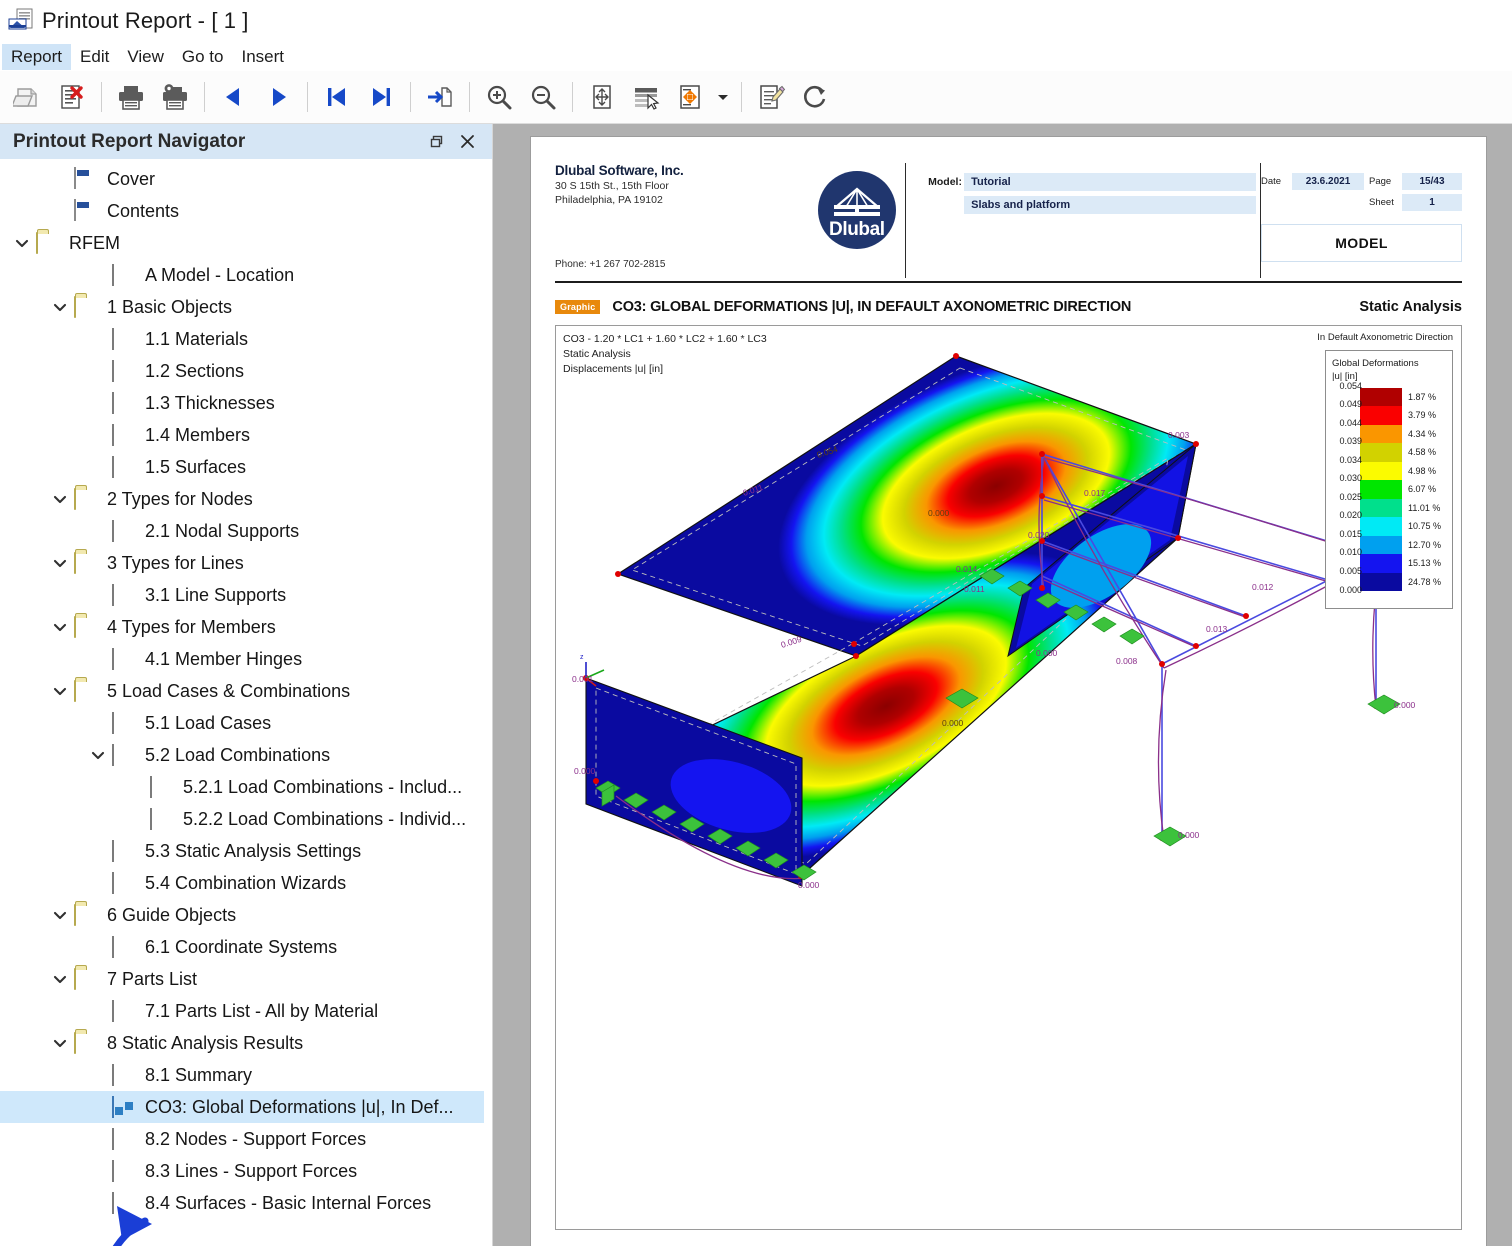 This screenshot has height=1246, width=1512. Describe the element at coordinates (72, 97) in the screenshot. I see `delete-report-icon` at that location.